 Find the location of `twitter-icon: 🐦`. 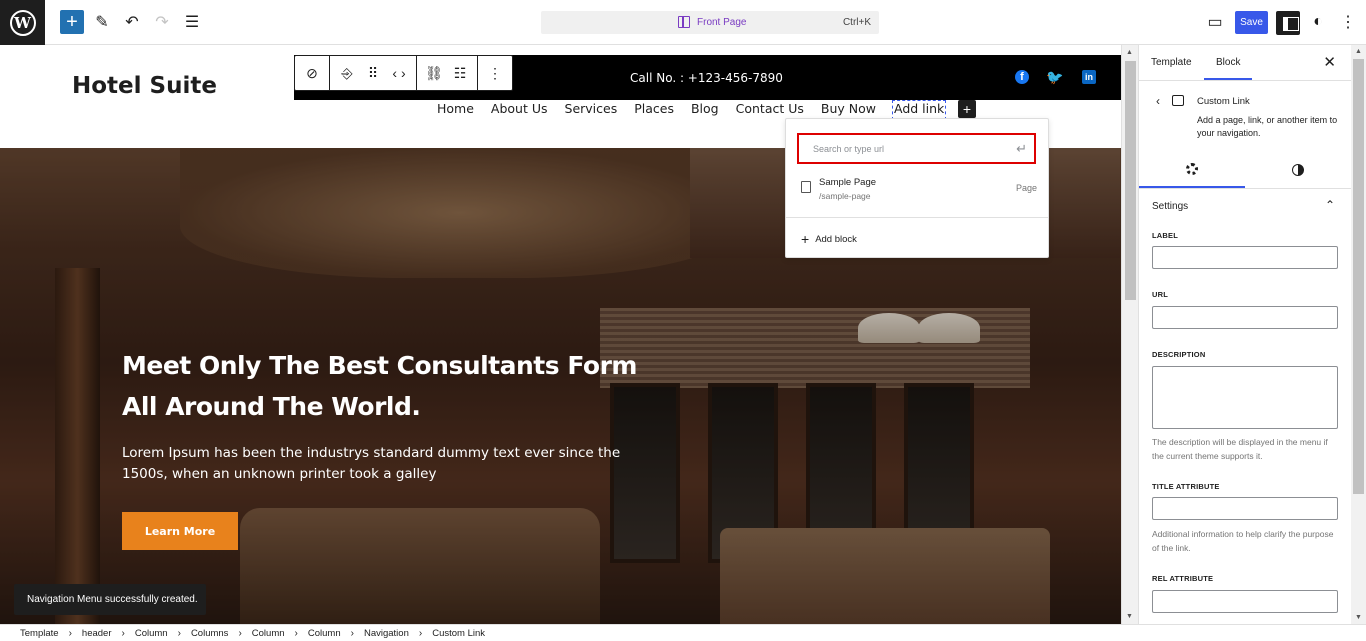

twitter-icon: 🐦 is located at coordinates (1054, 77).